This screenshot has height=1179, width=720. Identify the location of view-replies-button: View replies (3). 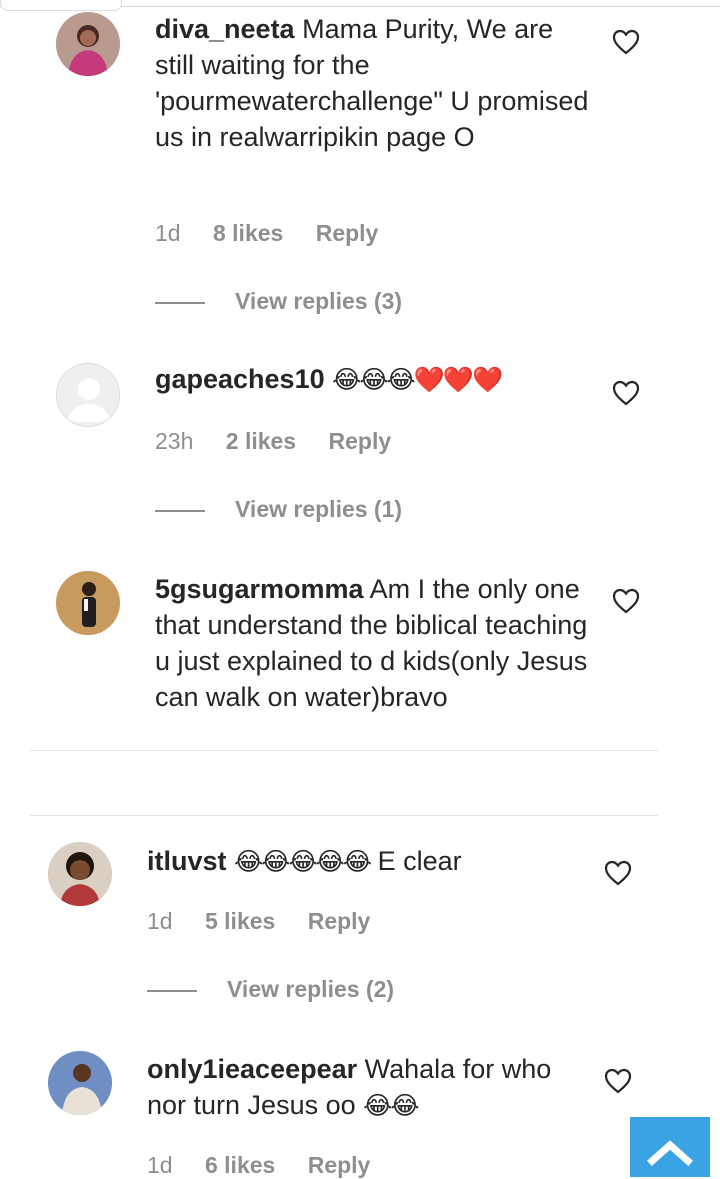
(278, 301).